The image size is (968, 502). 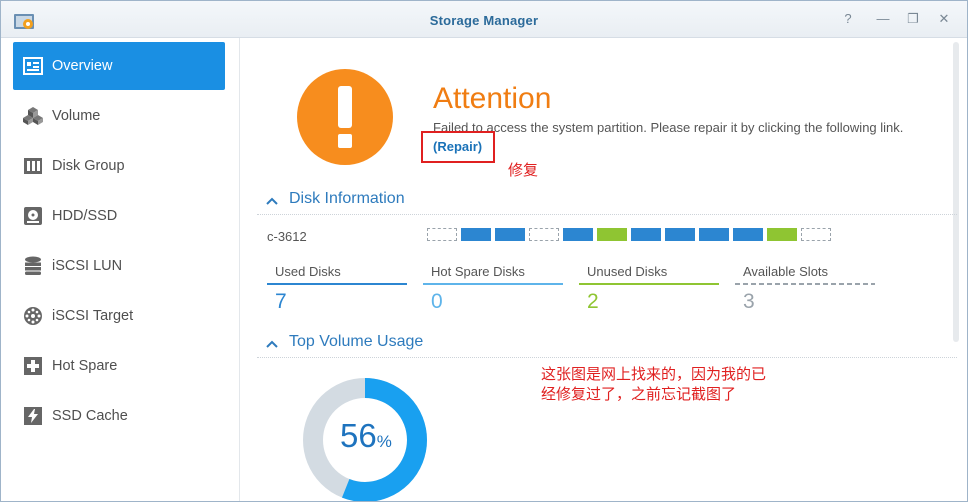 I want to click on sidebar-item-label: HDD/SSD, so click(x=85, y=216).